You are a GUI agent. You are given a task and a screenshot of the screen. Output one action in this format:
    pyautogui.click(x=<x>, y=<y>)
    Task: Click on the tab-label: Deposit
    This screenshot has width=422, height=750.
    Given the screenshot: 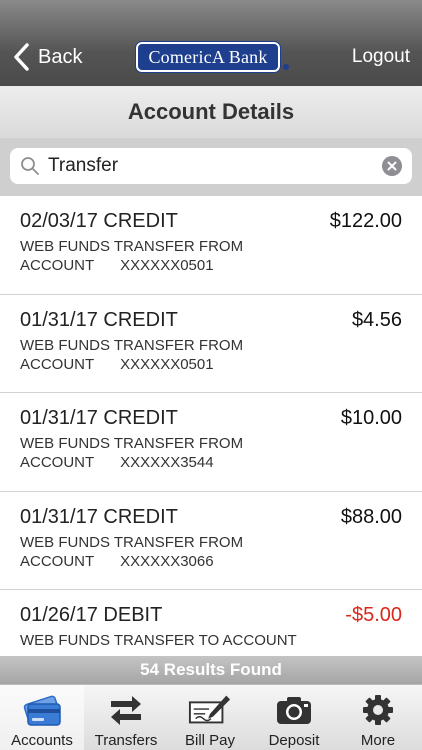 What is the action you would take?
    pyautogui.click(x=294, y=740)
    